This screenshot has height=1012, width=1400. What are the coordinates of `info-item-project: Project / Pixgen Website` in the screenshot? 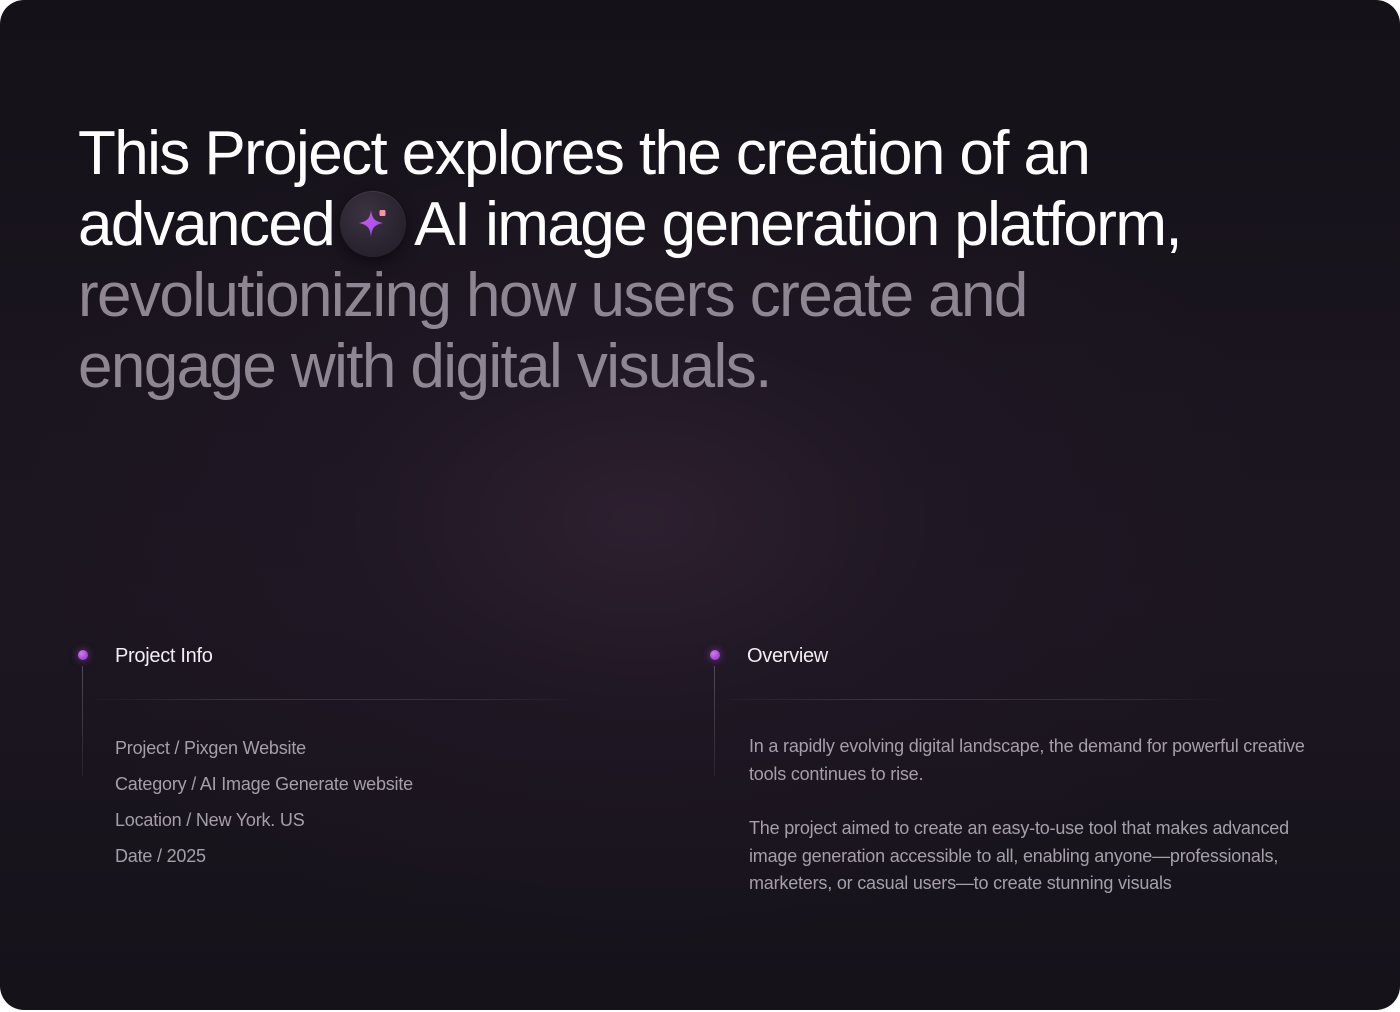 It's located at (210, 748).